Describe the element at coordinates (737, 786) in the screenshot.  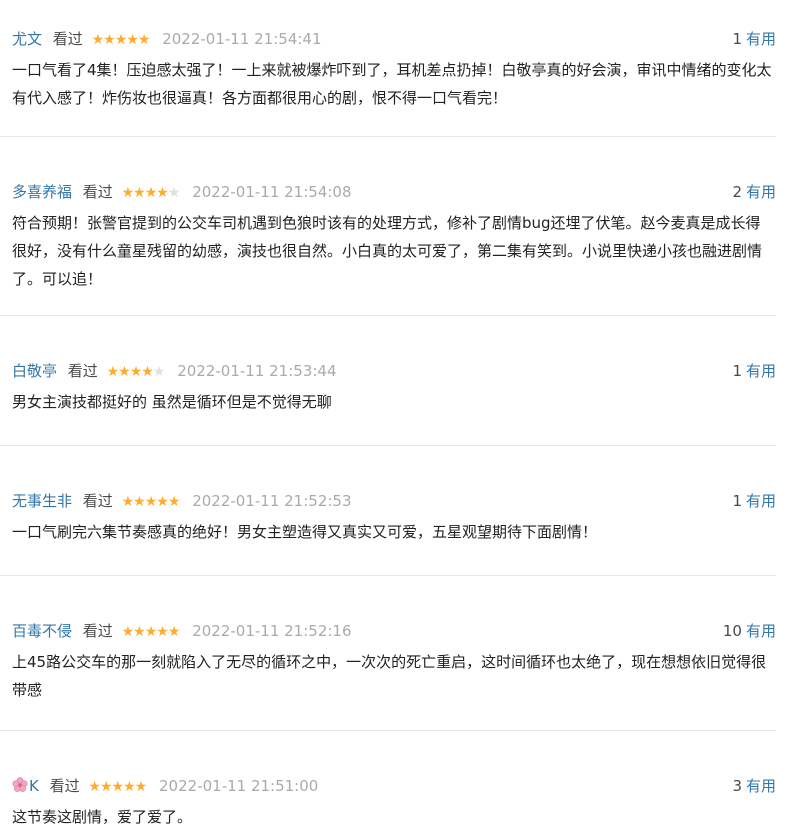
I see `useful-count: 3` at that location.